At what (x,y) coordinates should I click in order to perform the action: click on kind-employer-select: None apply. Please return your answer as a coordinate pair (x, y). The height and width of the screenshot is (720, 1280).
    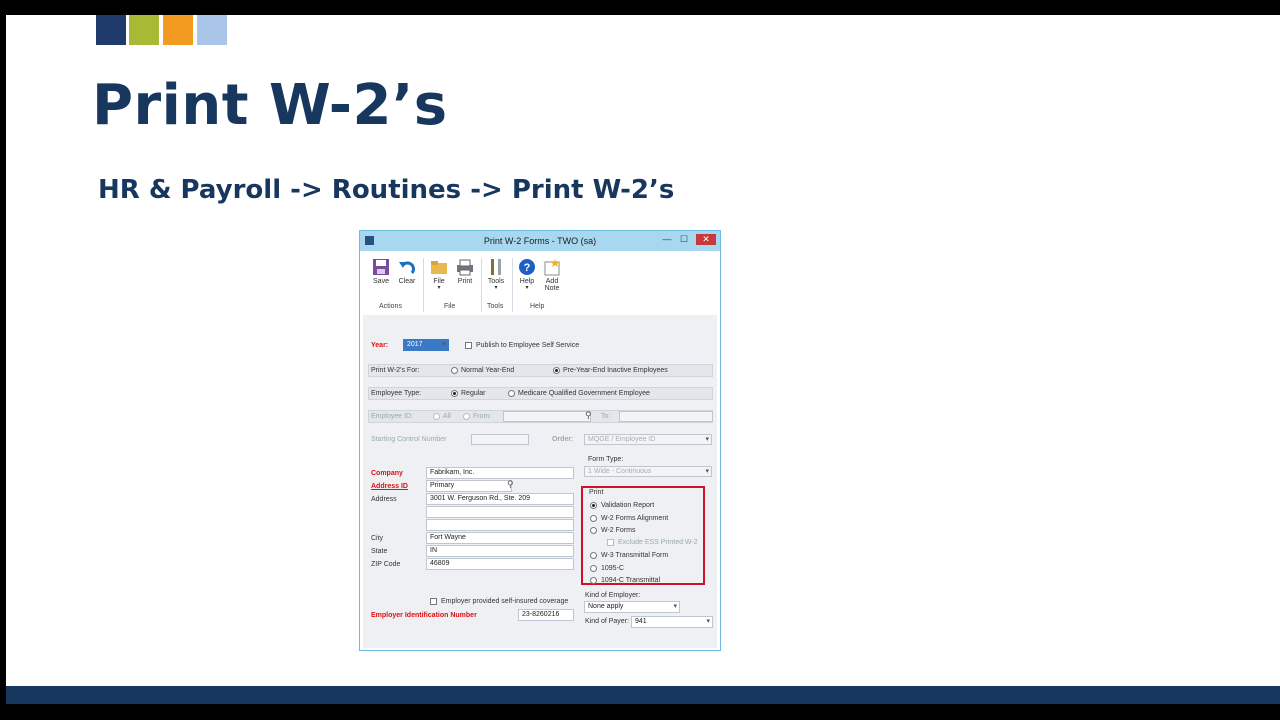
    Looking at the image, I should click on (632, 607).